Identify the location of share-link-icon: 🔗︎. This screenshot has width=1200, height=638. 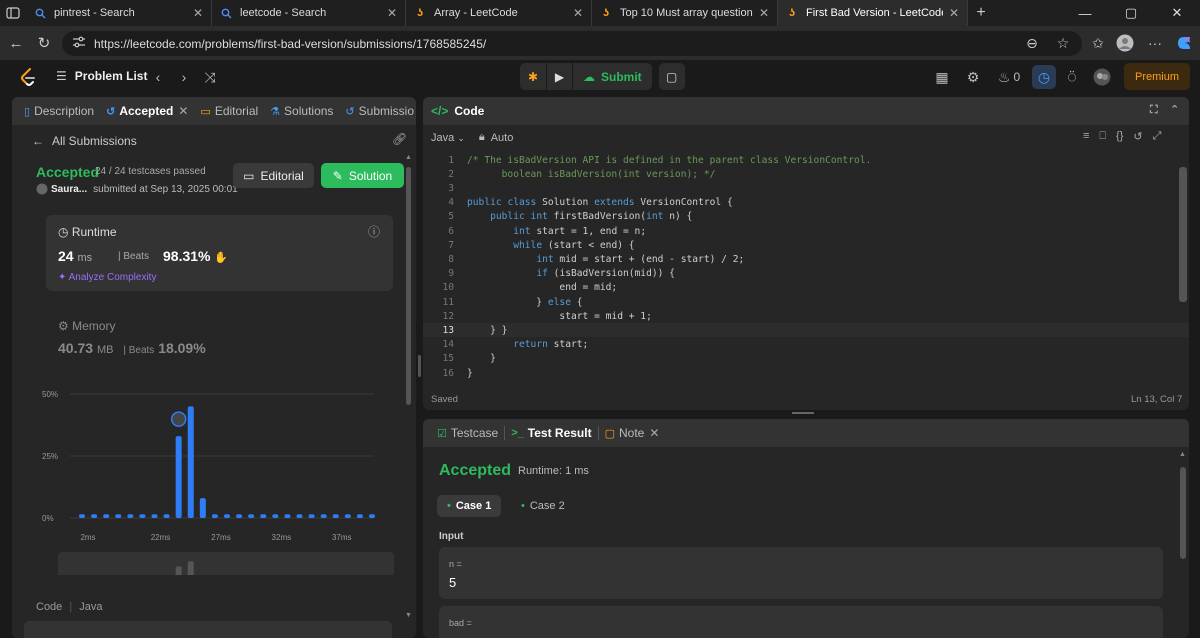
(399, 139).